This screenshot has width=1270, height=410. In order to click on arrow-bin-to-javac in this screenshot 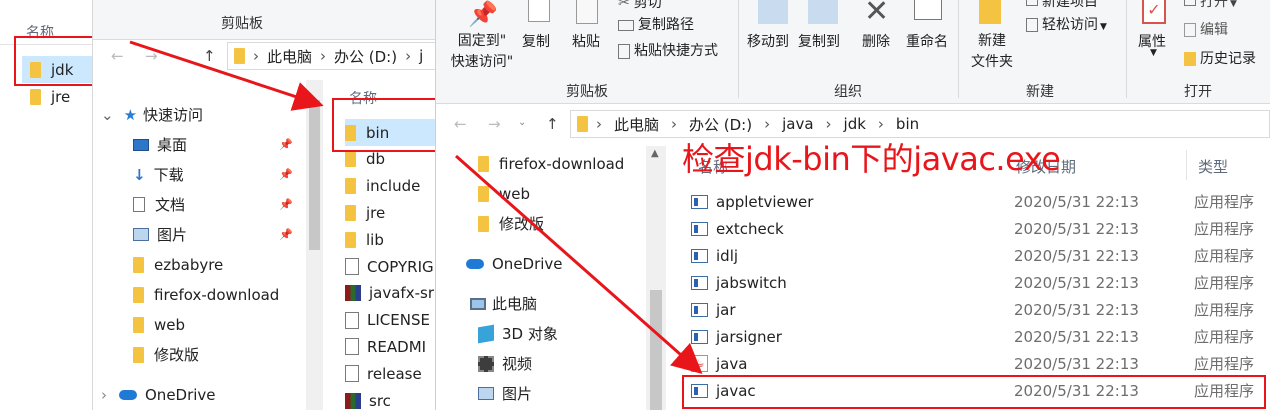, I will do `click(579, 264)`.